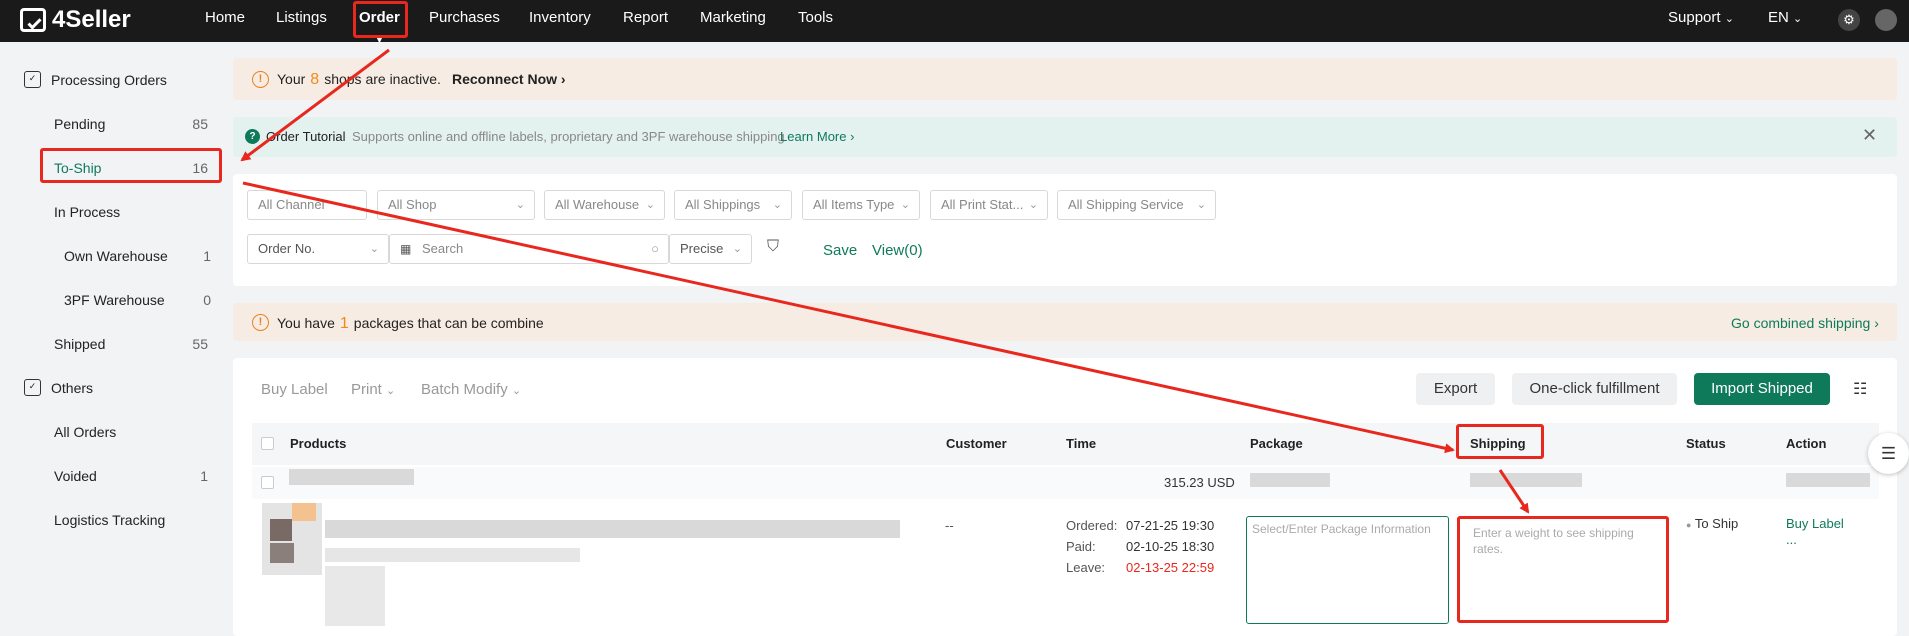  What do you see at coordinates (315, 105) in the screenshot?
I see `annotation-arrow-order-to-toship` at bounding box center [315, 105].